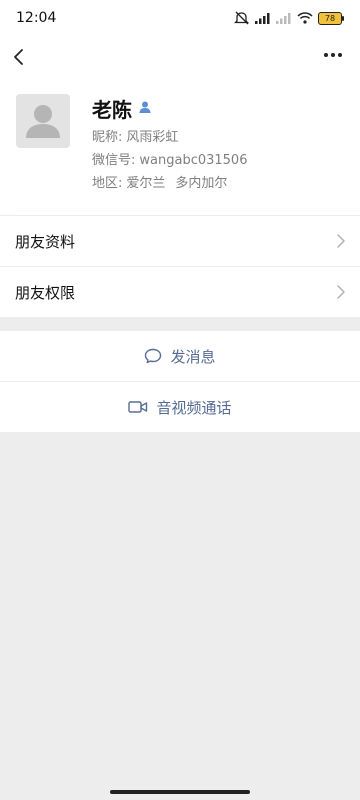 Image resolution: width=360 pixels, height=800 pixels. What do you see at coordinates (180, 18) in the screenshot?
I see `status-bar: 12:04 78` at bounding box center [180, 18].